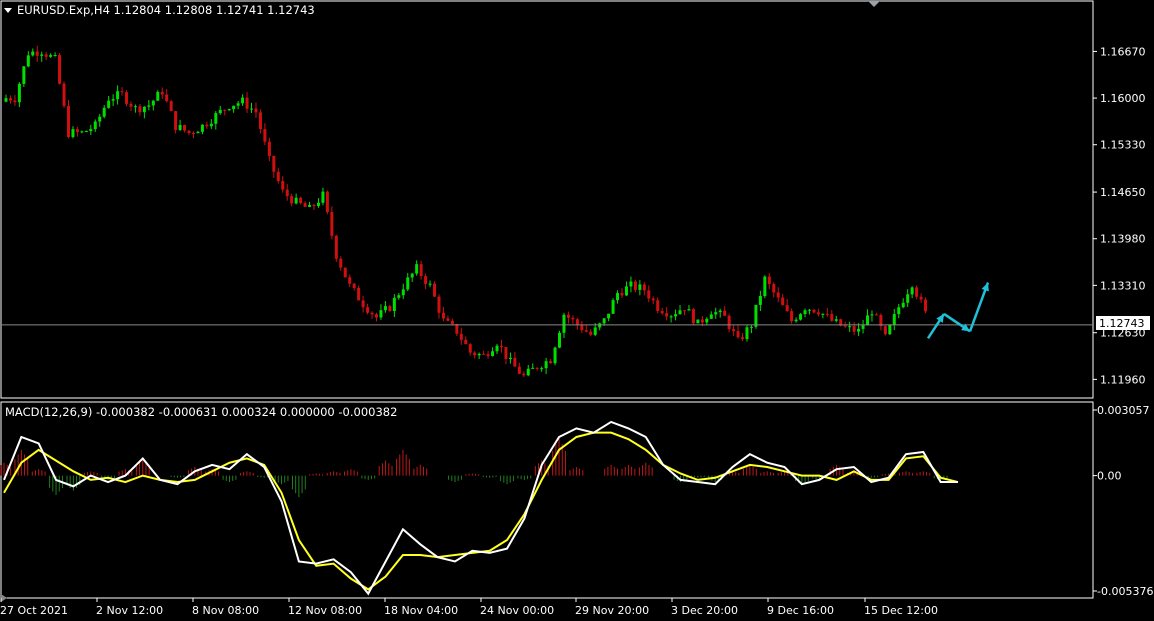 The height and width of the screenshot is (621, 1154). What do you see at coordinates (421, 610) in the screenshot?
I see `time-tick-label: 18 Nov 04:00` at bounding box center [421, 610].